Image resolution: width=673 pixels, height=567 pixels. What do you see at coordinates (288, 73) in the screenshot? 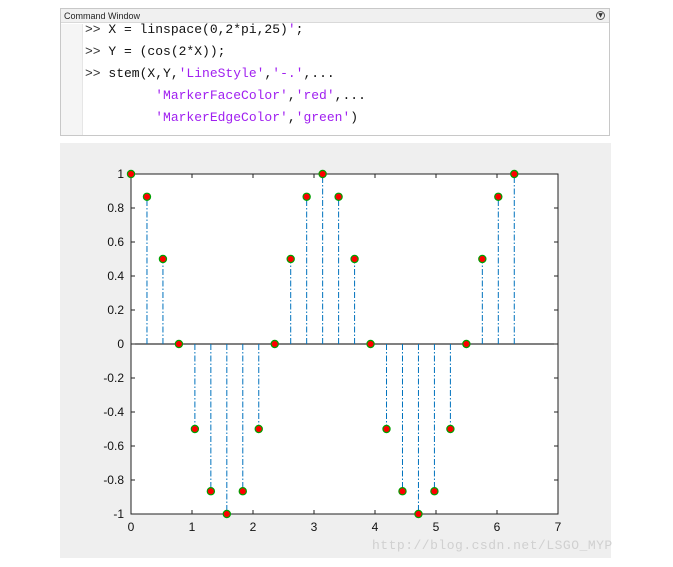
I see `string-literal: '-.'` at bounding box center [288, 73].